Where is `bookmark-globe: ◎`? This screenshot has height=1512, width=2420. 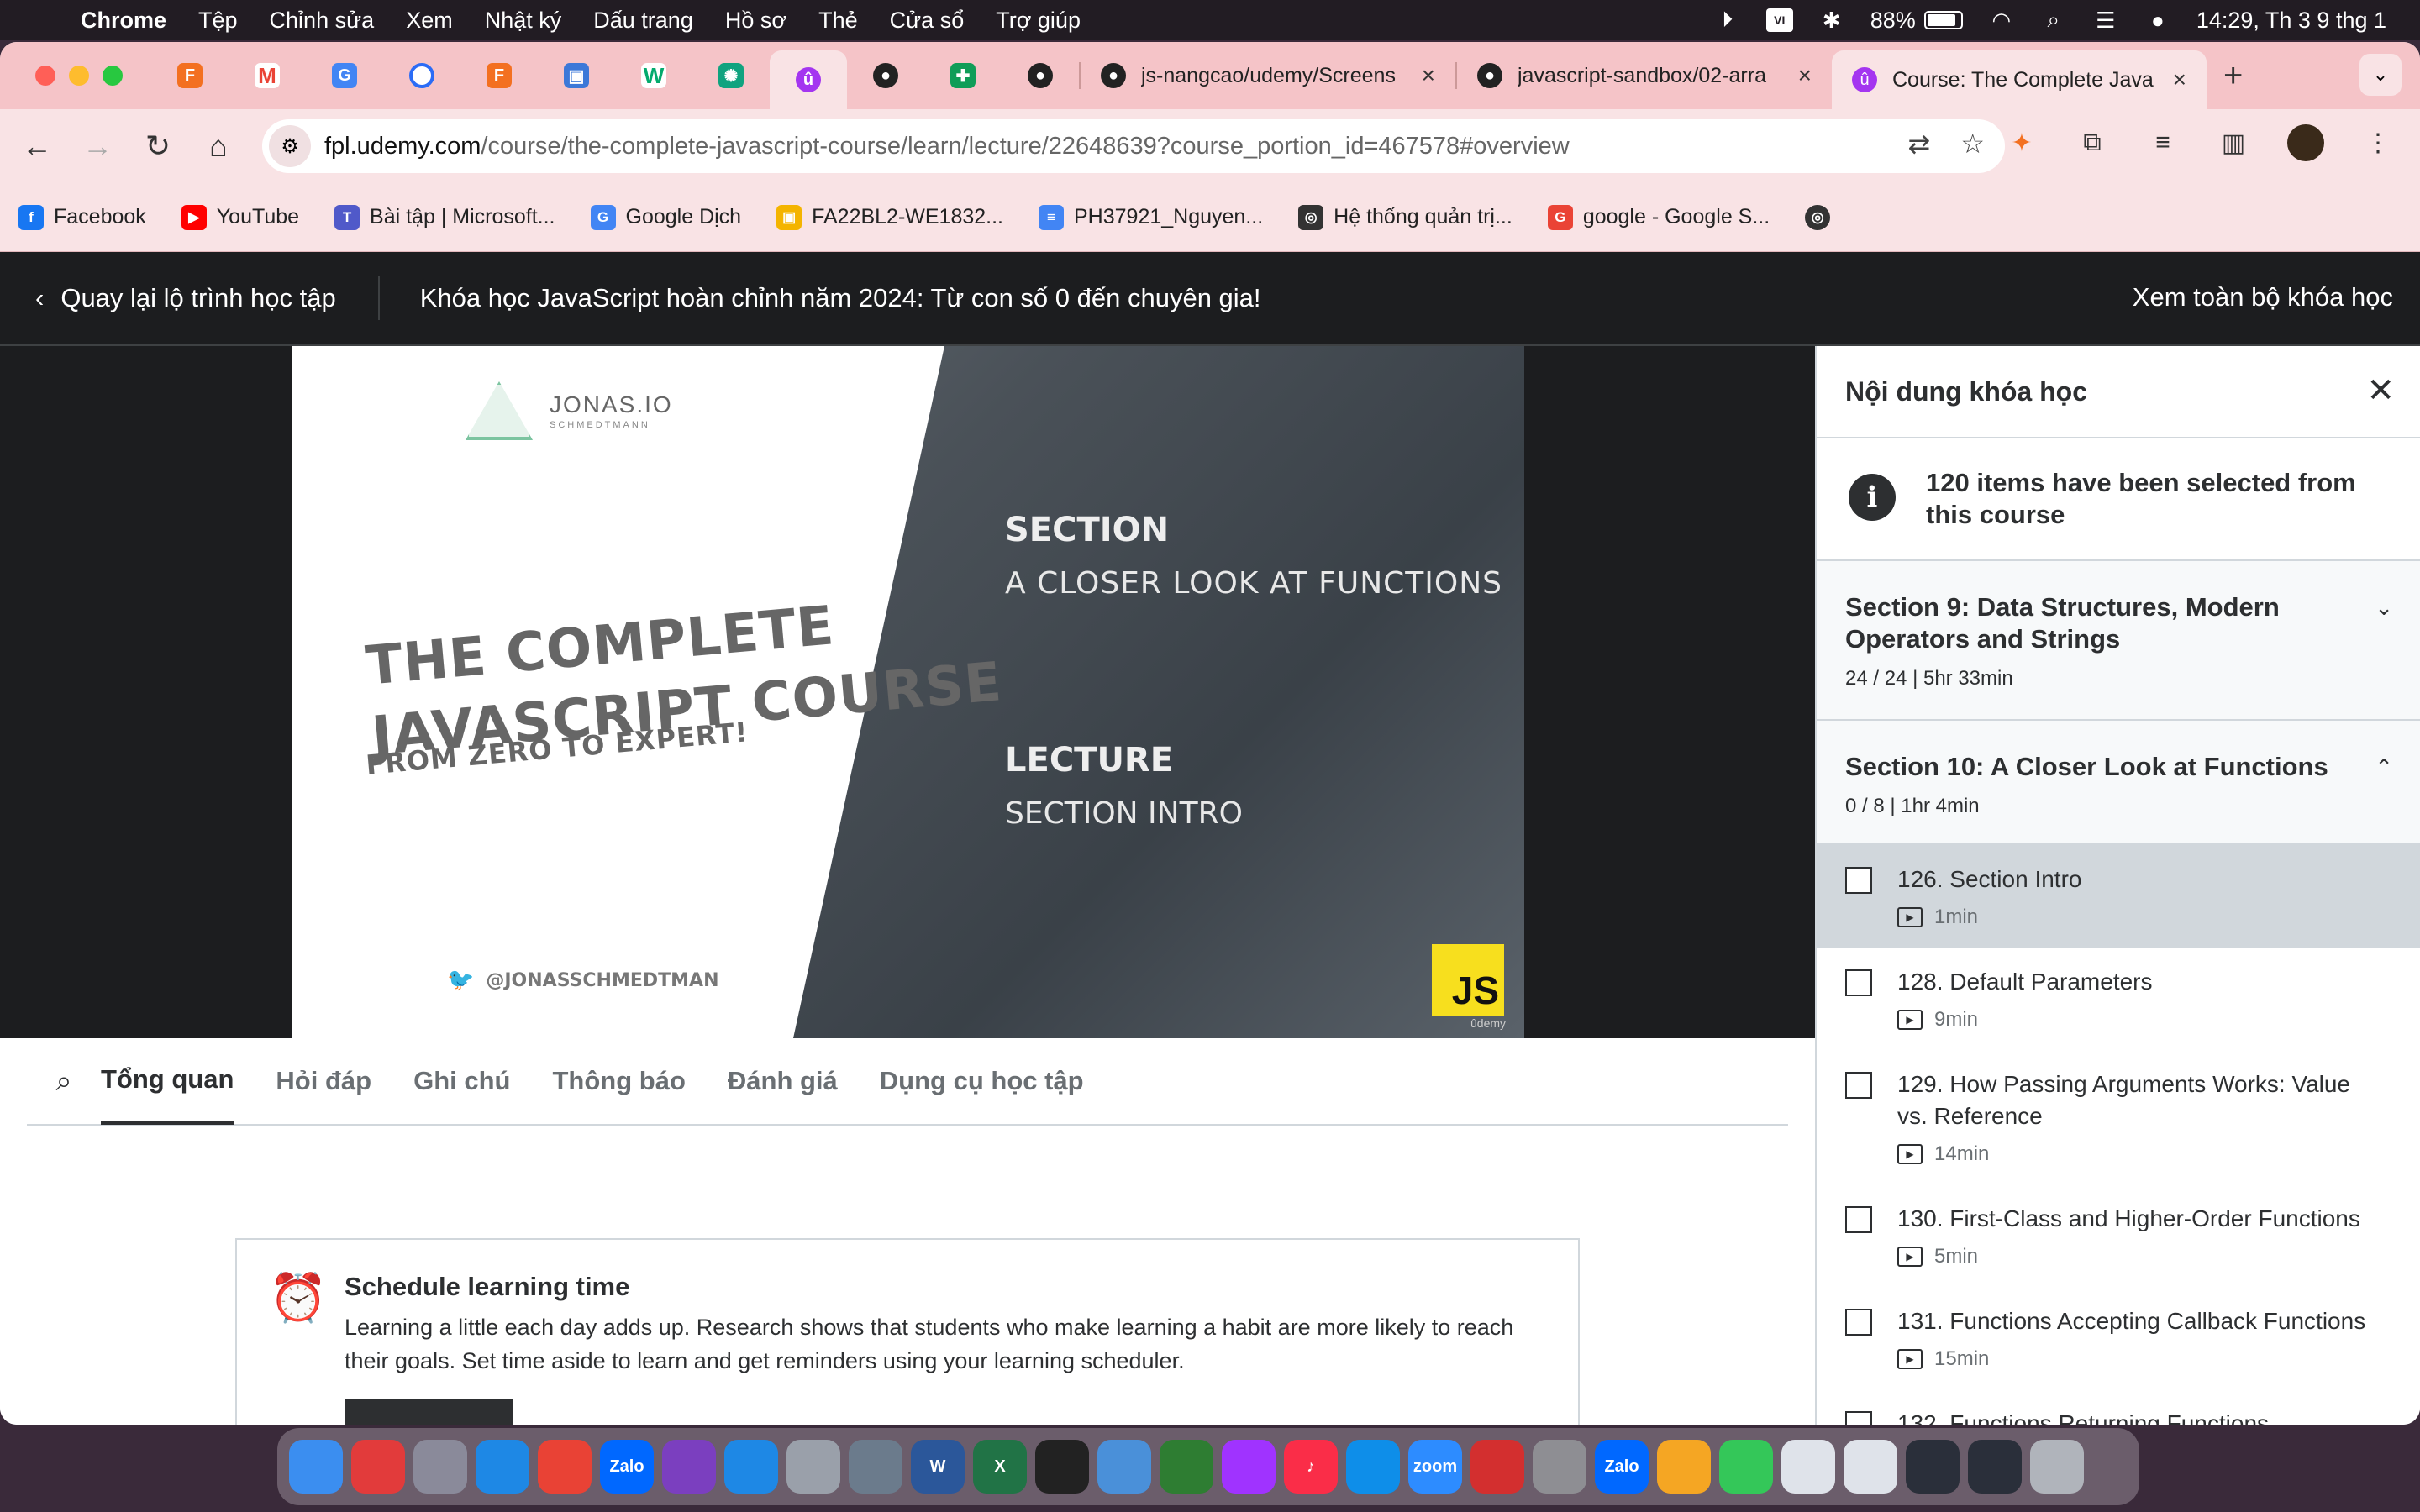
bookmark-globe: ◎ is located at coordinates (1822, 217).